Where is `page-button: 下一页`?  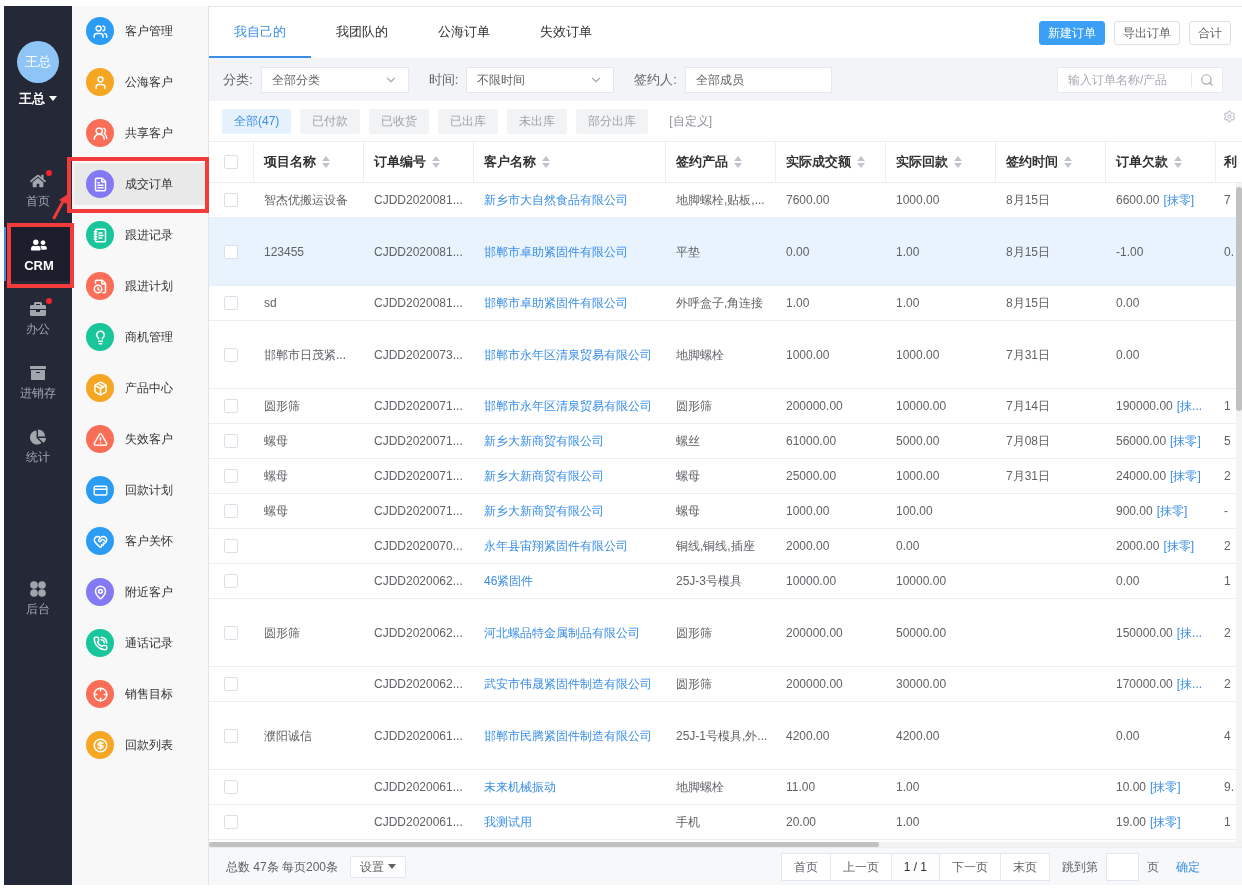 page-button: 下一页 is located at coordinates (970, 866).